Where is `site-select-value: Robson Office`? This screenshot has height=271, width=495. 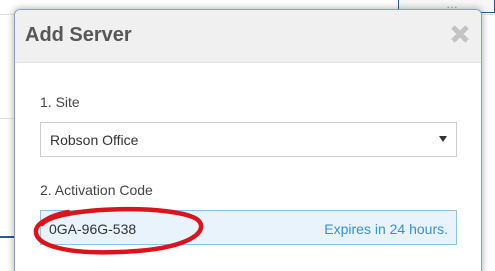 site-select-value: Robson Office is located at coordinates (94, 140).